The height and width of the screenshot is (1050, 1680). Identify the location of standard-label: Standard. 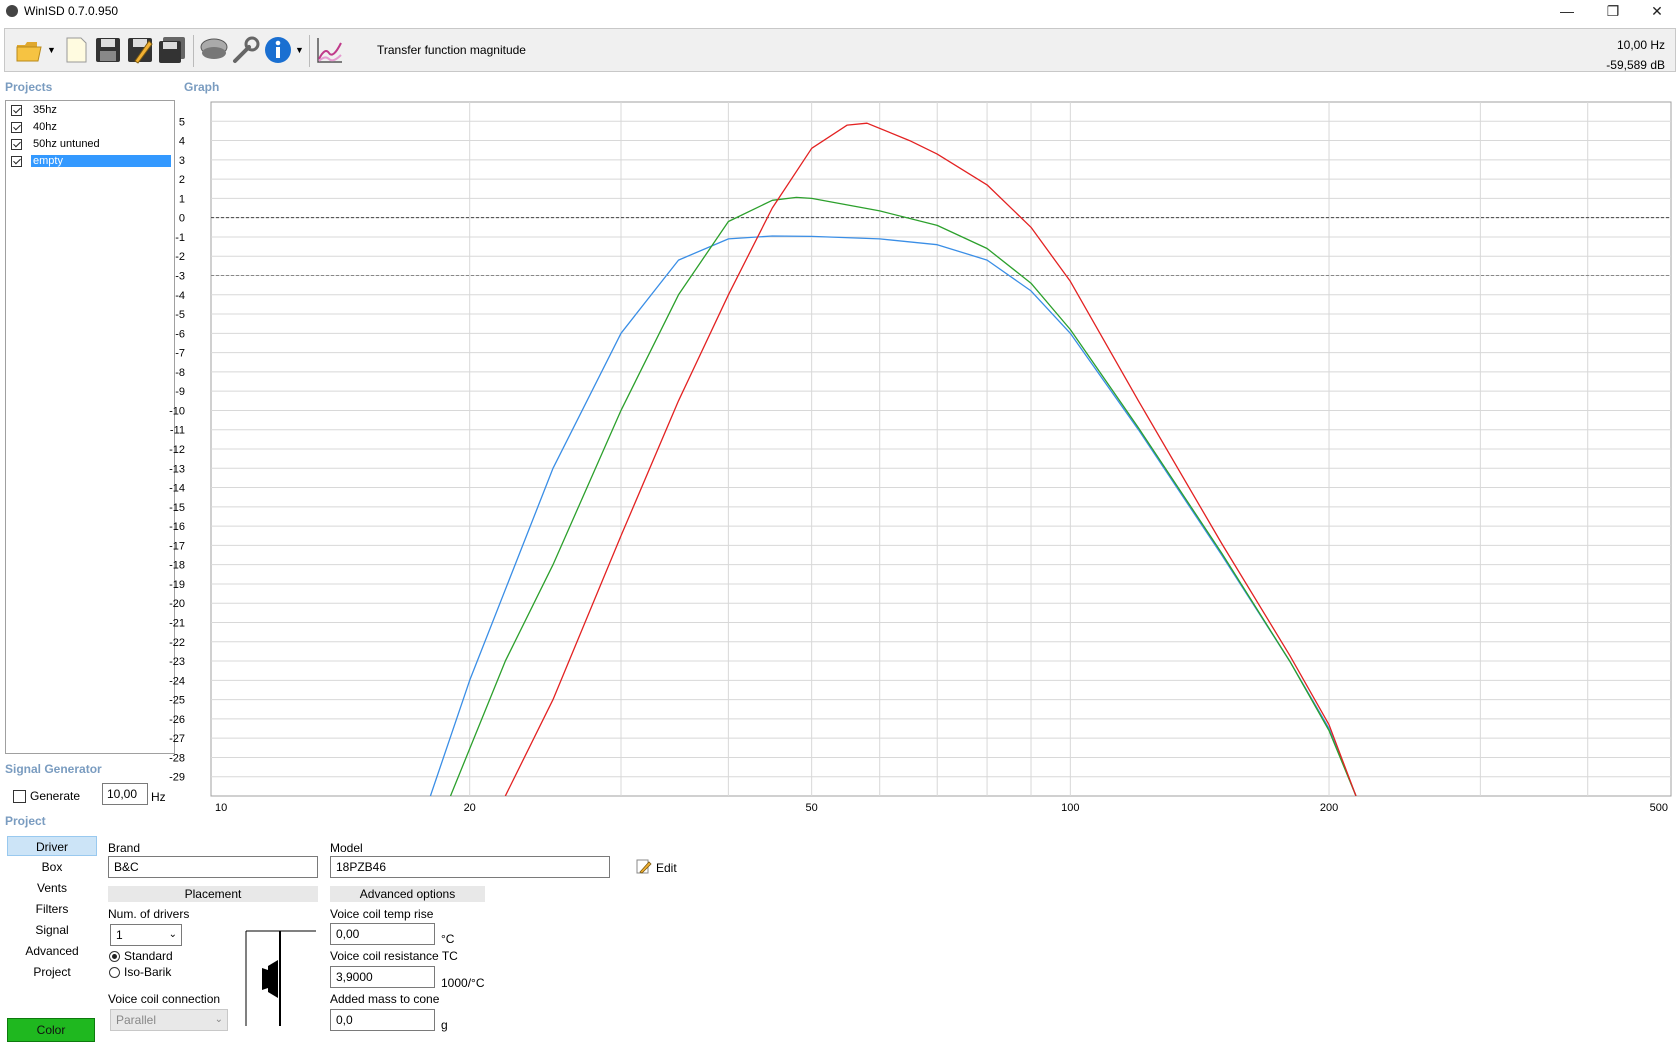
(148, 956).